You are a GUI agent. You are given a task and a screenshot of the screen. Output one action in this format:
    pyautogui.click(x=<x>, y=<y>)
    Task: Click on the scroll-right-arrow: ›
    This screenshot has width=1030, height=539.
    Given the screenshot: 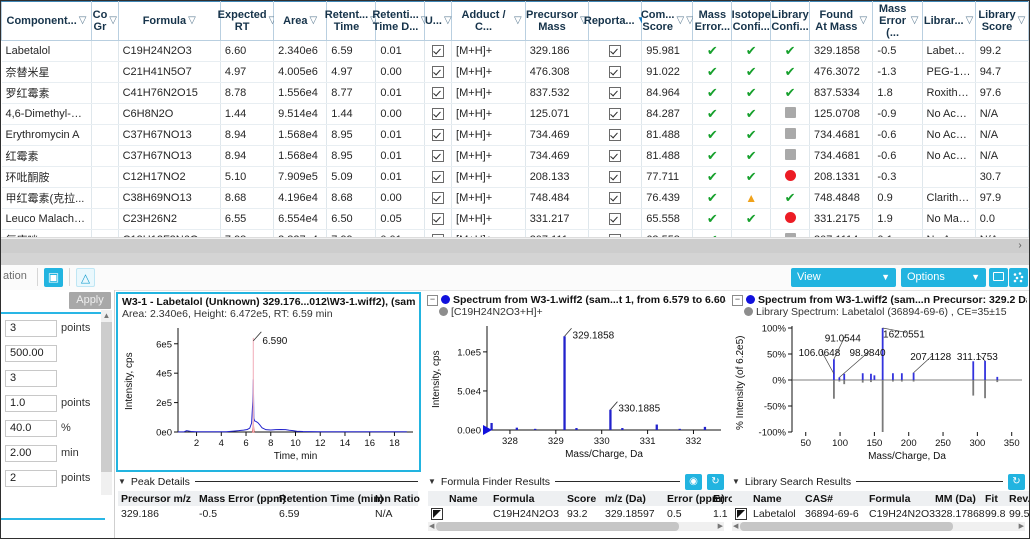 What is the action you would take?
    pyautogui.click(x=1020, y=246)
    